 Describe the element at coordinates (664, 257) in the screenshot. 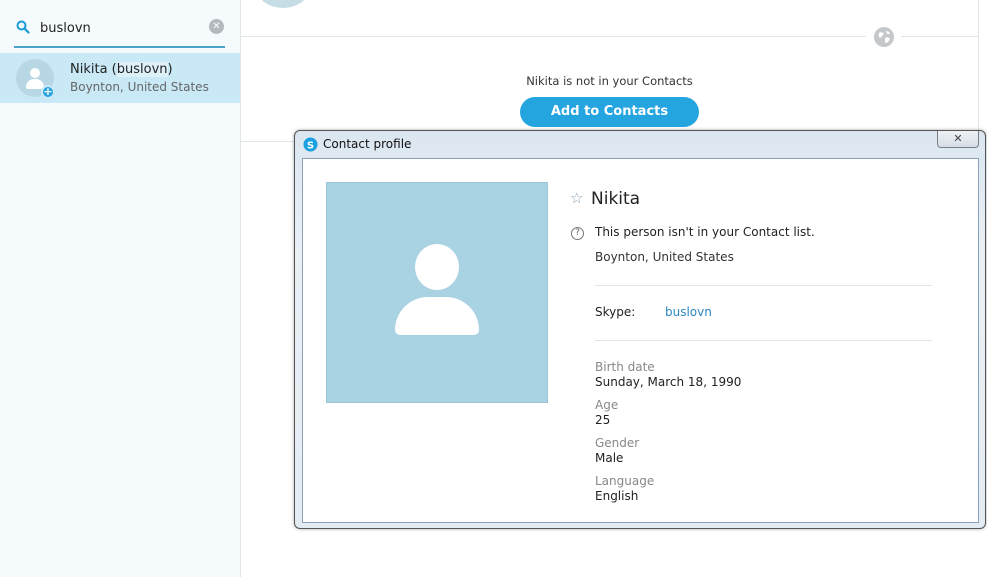

I see `contact-location: Boynton, United States` at that location.